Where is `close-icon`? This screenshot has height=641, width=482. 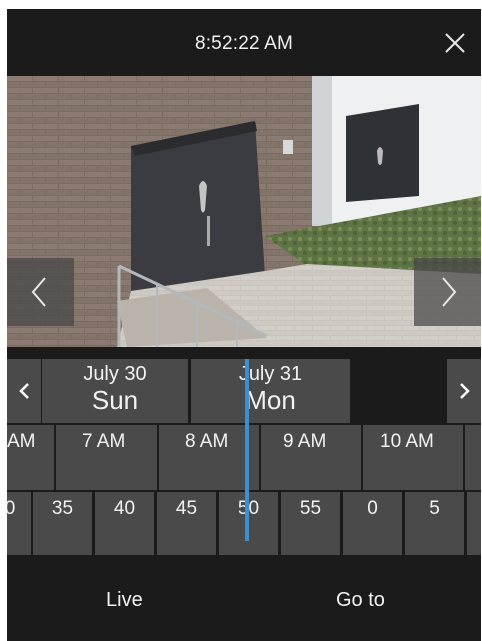
close-icon is located at coordinates (455, 43).